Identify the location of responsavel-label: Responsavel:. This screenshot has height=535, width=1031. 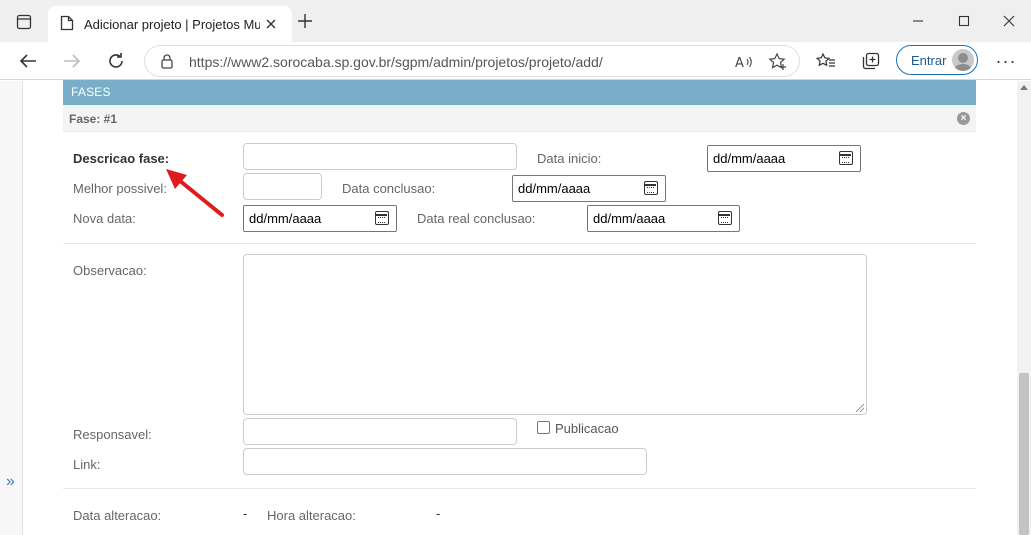
(112, 434).